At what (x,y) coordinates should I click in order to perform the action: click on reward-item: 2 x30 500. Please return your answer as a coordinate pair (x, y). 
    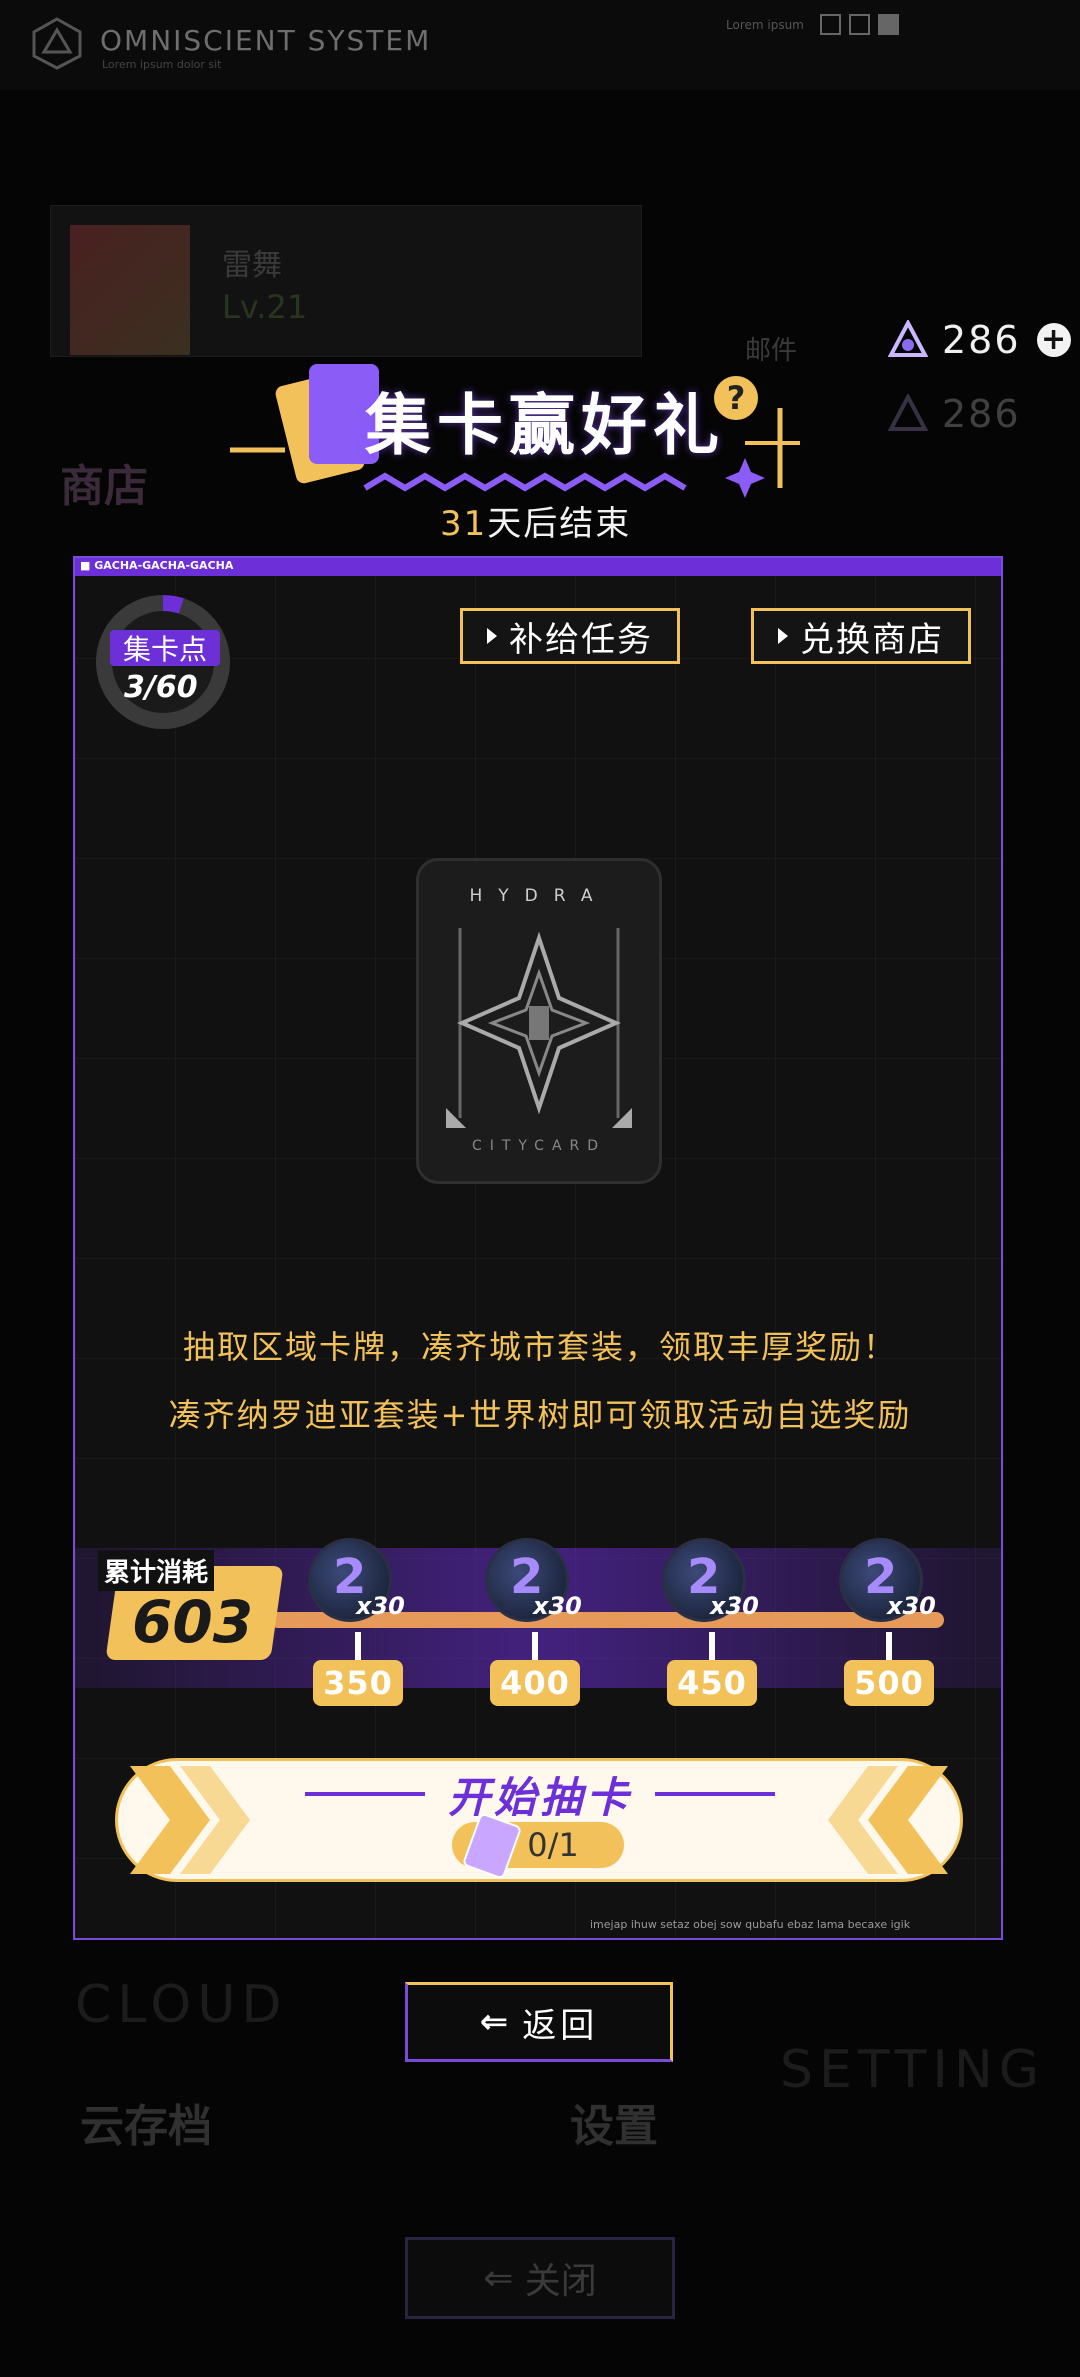
    Looking at the image, I should click on (887, 1622).